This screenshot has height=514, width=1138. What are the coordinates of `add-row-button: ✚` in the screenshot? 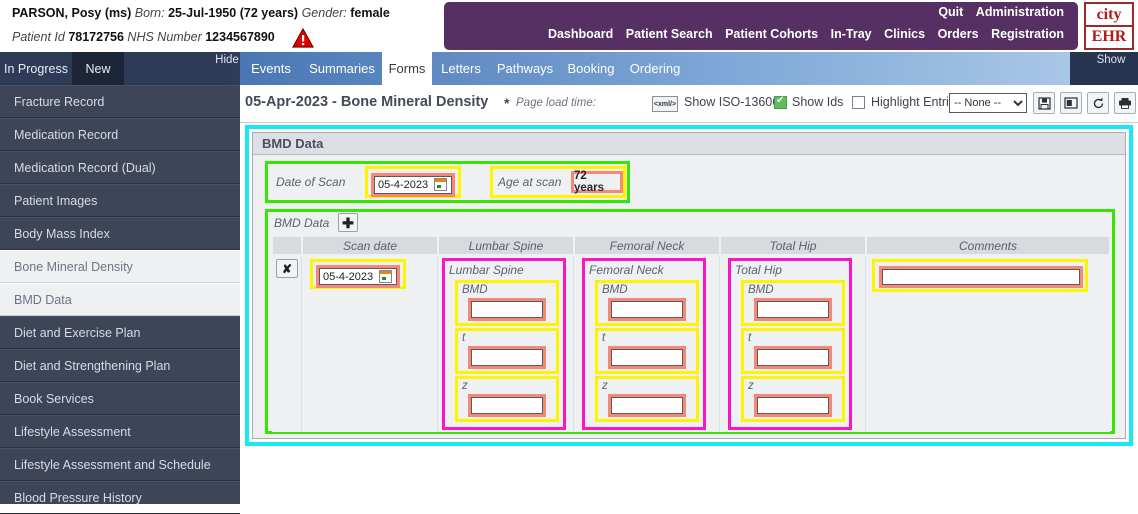 It's located at (348, 222).